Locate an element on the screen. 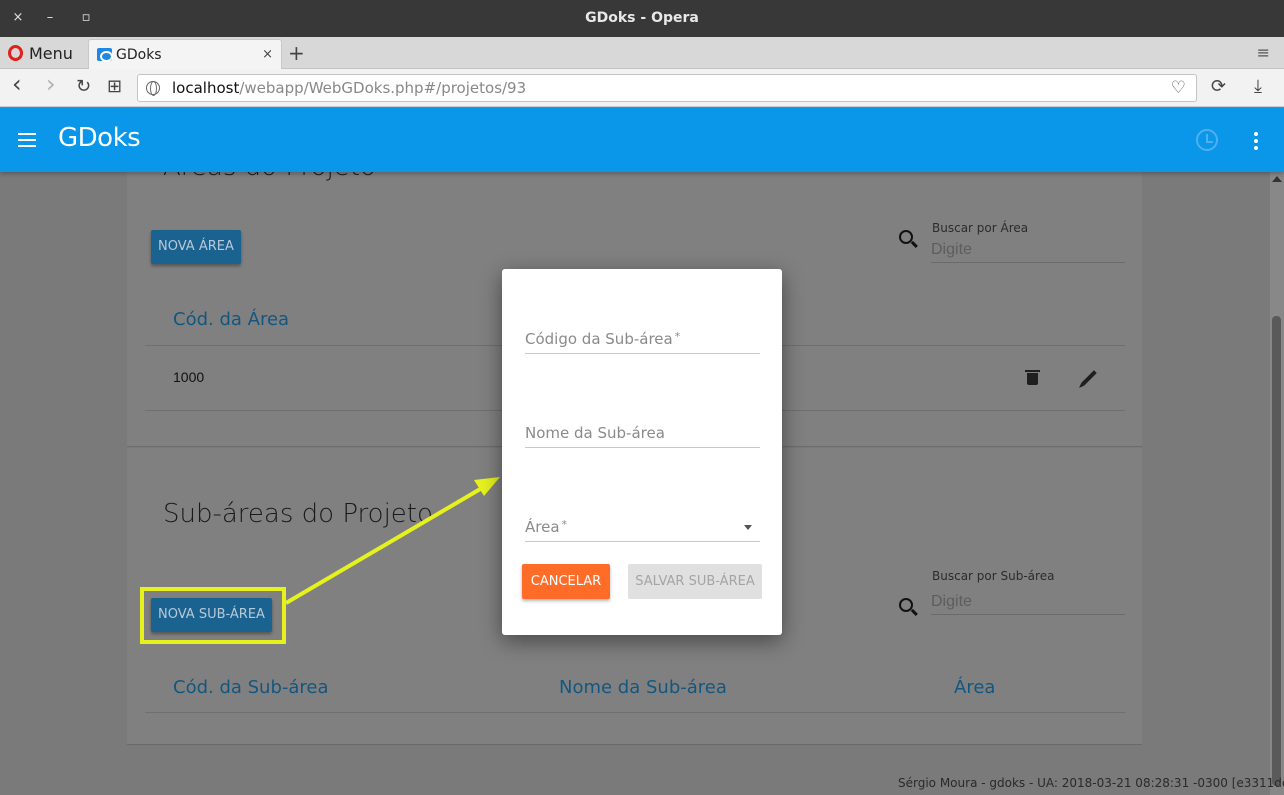 This screenshot has width=1284, height=795. app-logo: GDoks is located at coordinates (99, 138).